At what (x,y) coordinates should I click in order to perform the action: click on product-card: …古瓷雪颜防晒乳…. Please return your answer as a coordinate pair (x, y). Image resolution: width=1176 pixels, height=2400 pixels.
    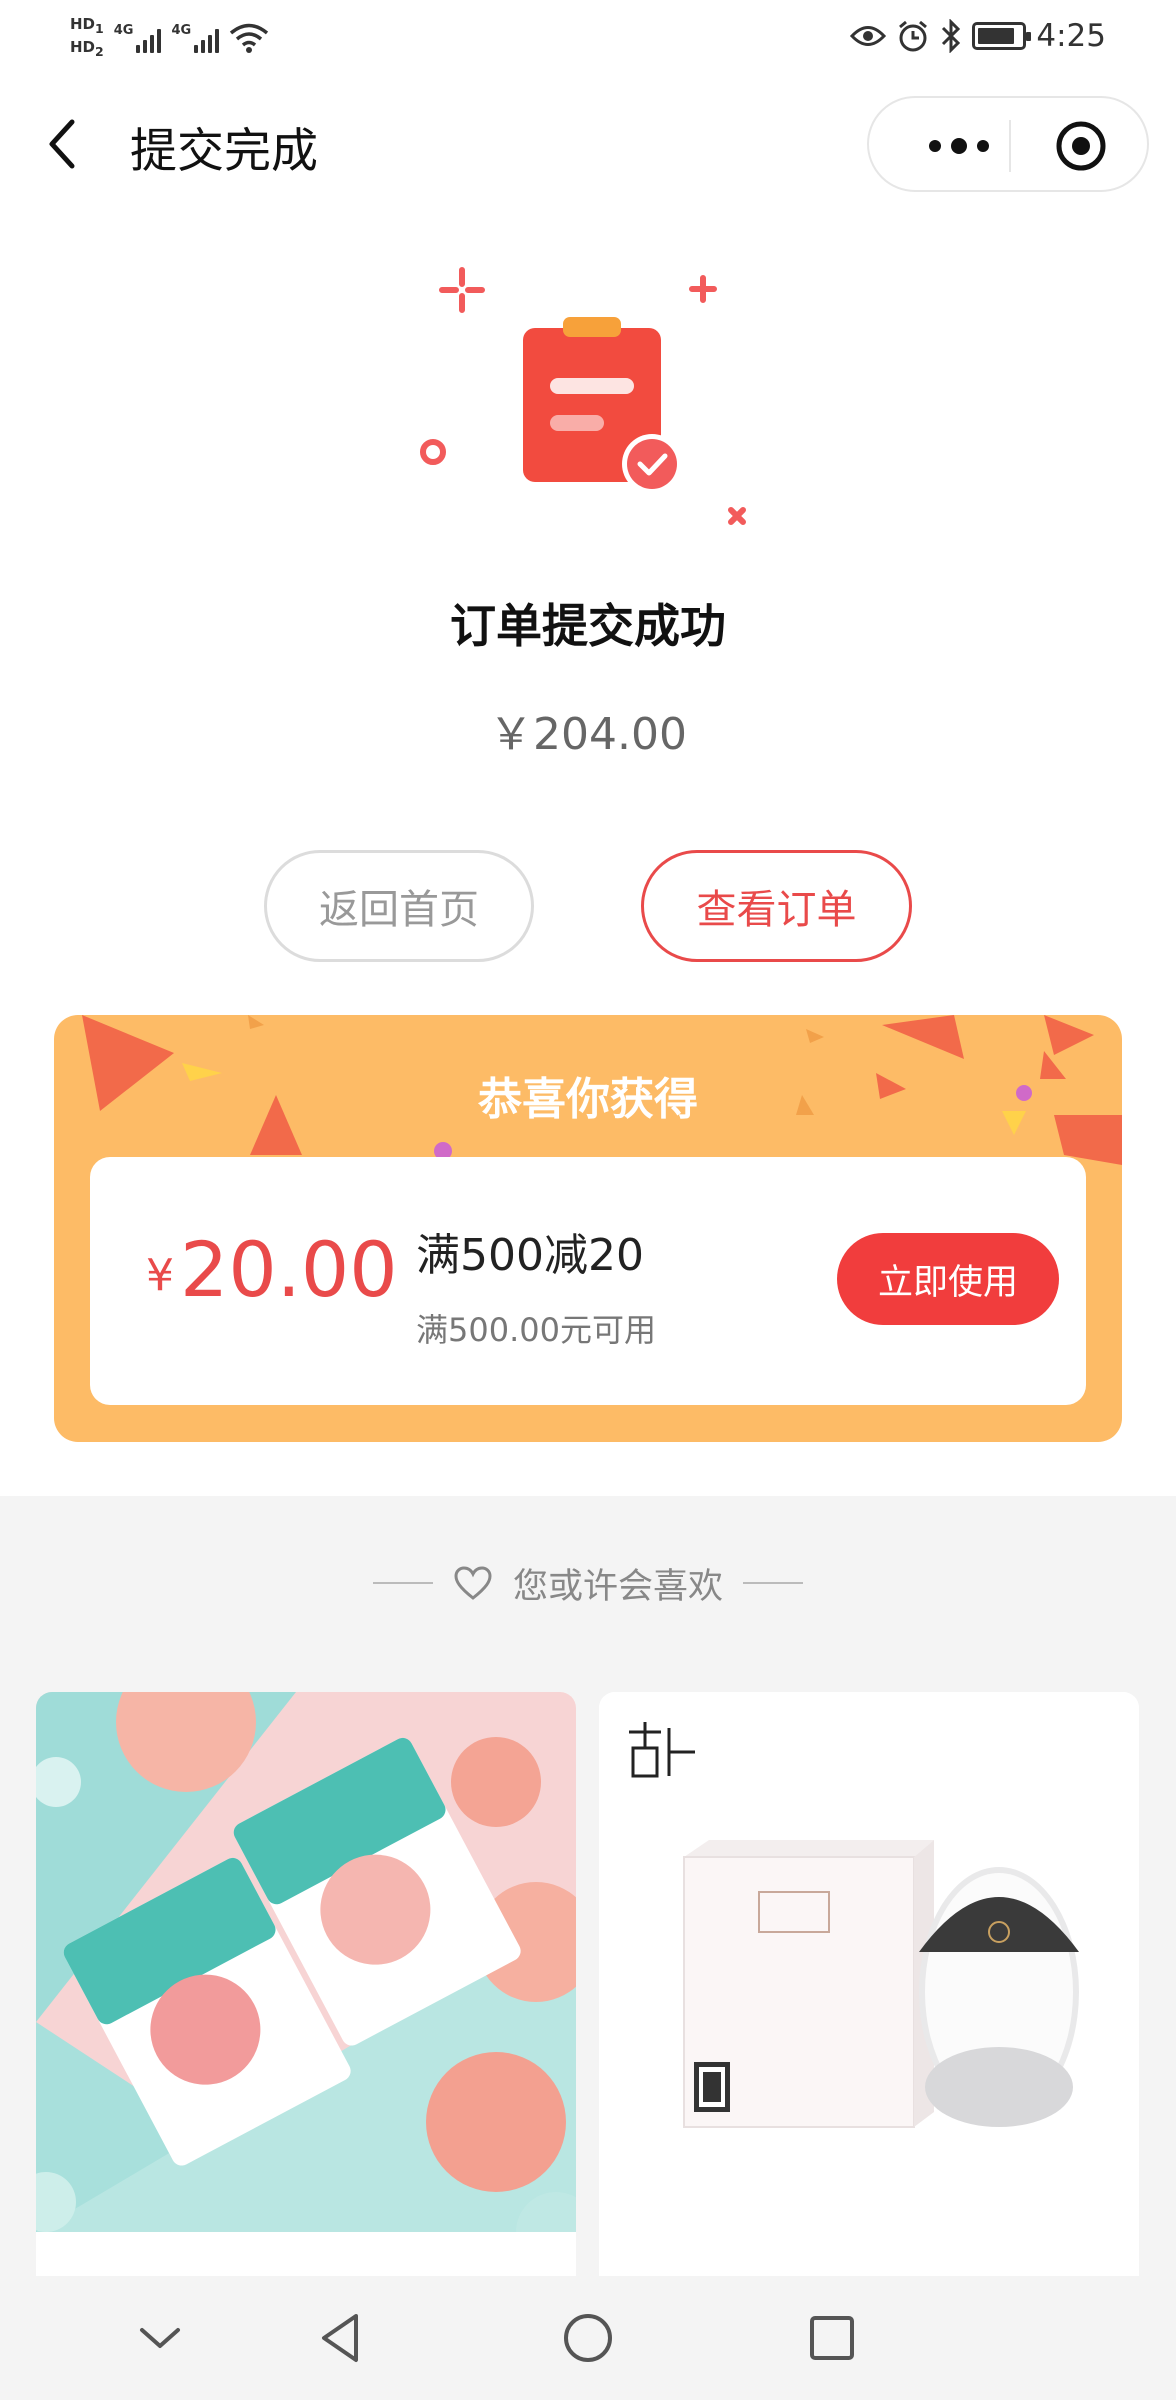
    Looking at the image, I should click on (869, 1992).